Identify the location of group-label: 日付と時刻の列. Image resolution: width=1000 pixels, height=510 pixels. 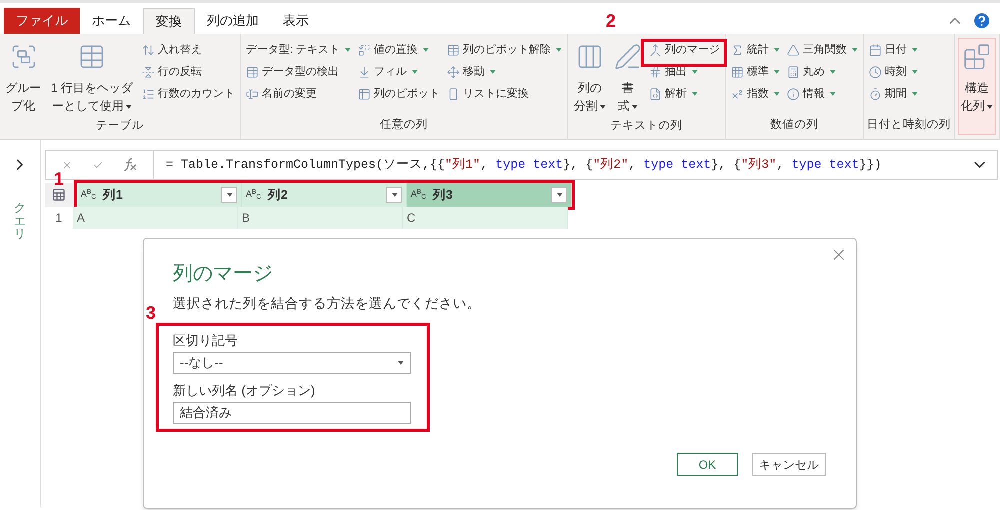
(909, 125).